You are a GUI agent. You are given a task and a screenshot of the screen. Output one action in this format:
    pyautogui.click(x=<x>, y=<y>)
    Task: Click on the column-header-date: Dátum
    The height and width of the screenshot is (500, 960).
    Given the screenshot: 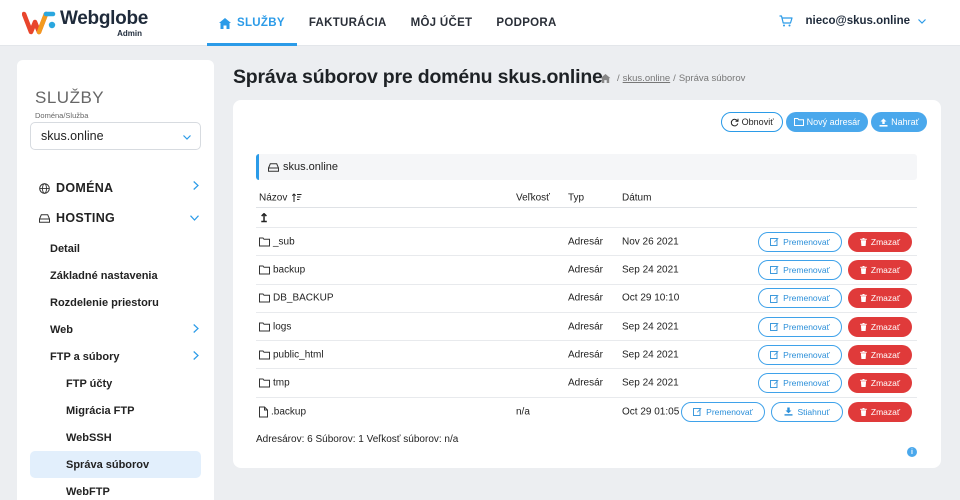 What is the action you would take?
    pyautogui.click(x=637, y=197)
    